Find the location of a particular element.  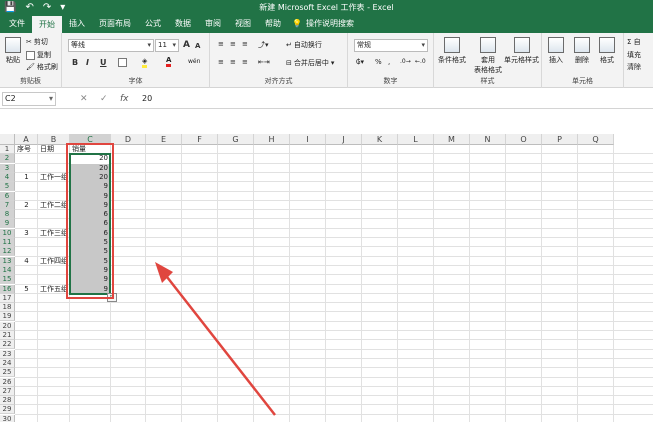

arrow-shaft is located at coordinates (217, 341).